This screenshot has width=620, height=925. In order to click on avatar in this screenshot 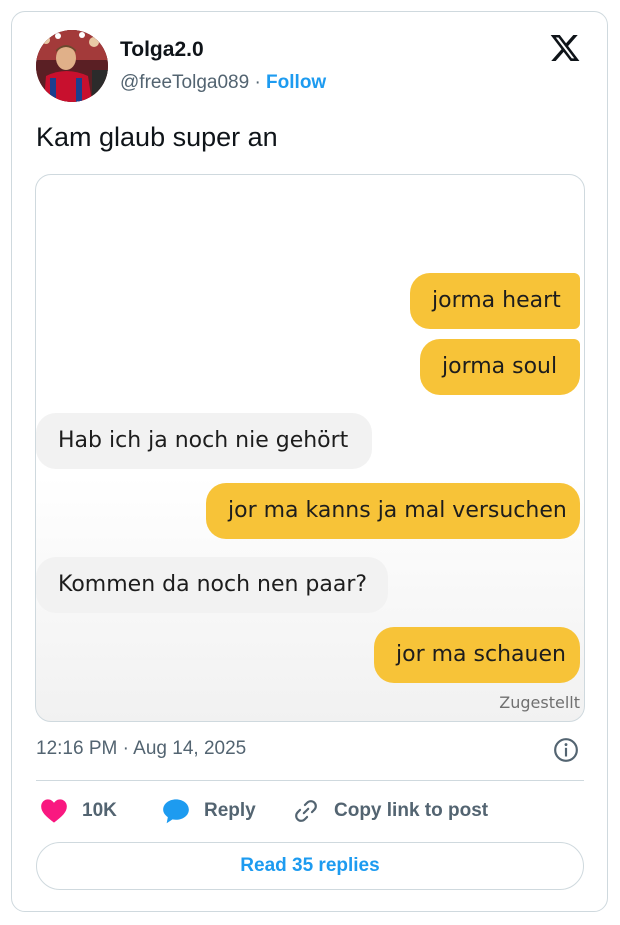, I will do `click(72, 66)`.